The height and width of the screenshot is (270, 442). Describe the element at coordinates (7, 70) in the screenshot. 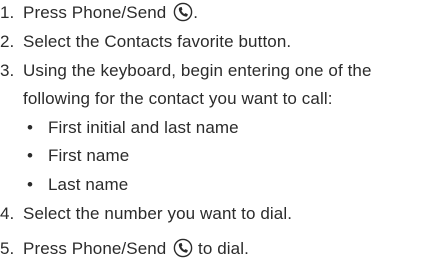

I see `step-number: 3.` at that location.